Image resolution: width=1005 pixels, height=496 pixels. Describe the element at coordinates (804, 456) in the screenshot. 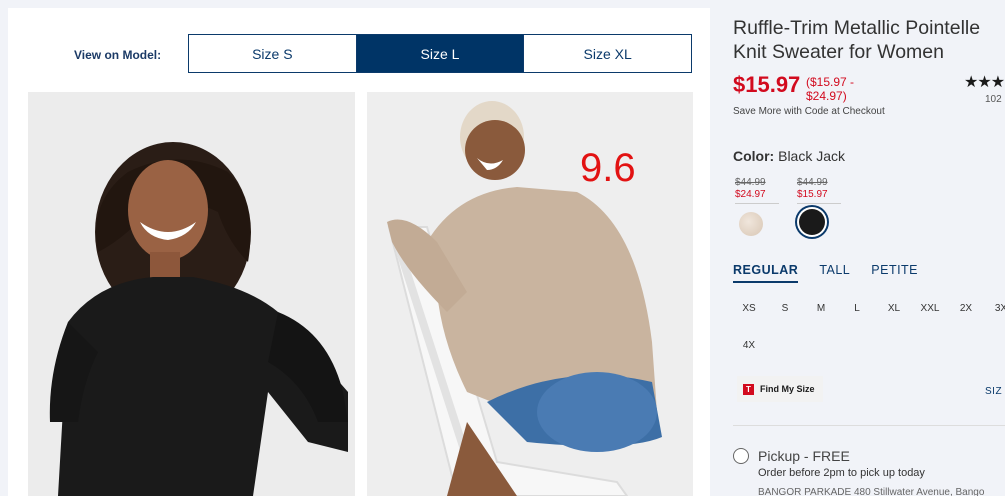

I see `pickup-label: Pickup - FREE` at that location.